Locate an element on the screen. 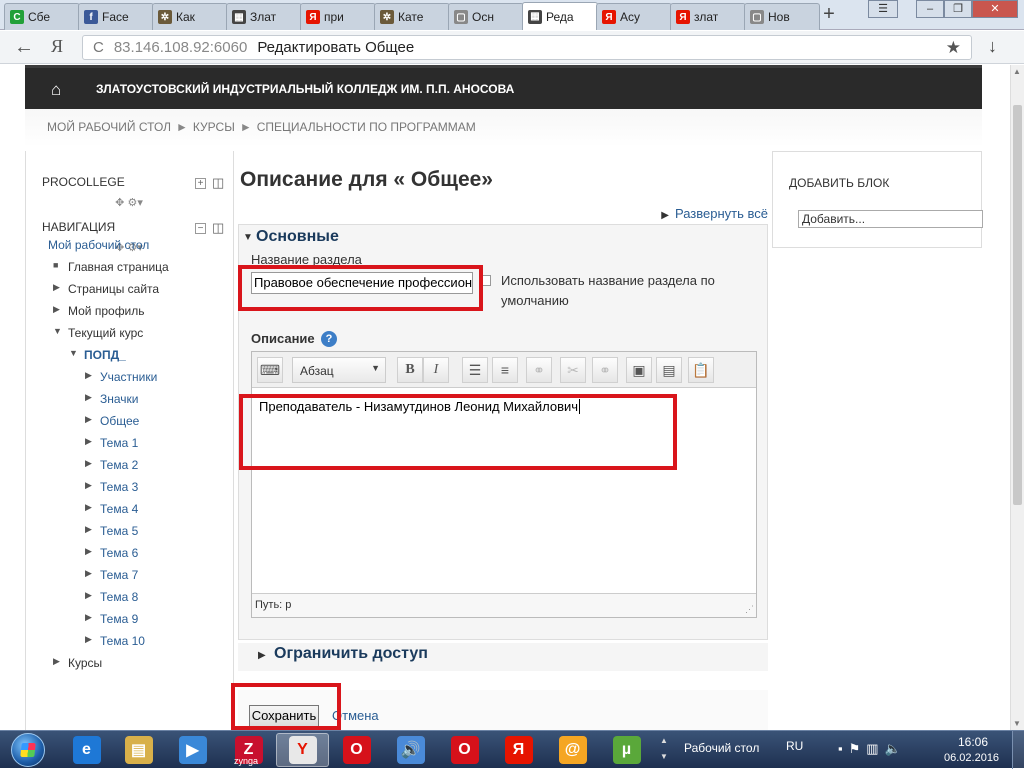 Image resolution: width=1024 pixels, height=769 pixels. taskbar-app: ▶ is located at coordinates (192, 750).